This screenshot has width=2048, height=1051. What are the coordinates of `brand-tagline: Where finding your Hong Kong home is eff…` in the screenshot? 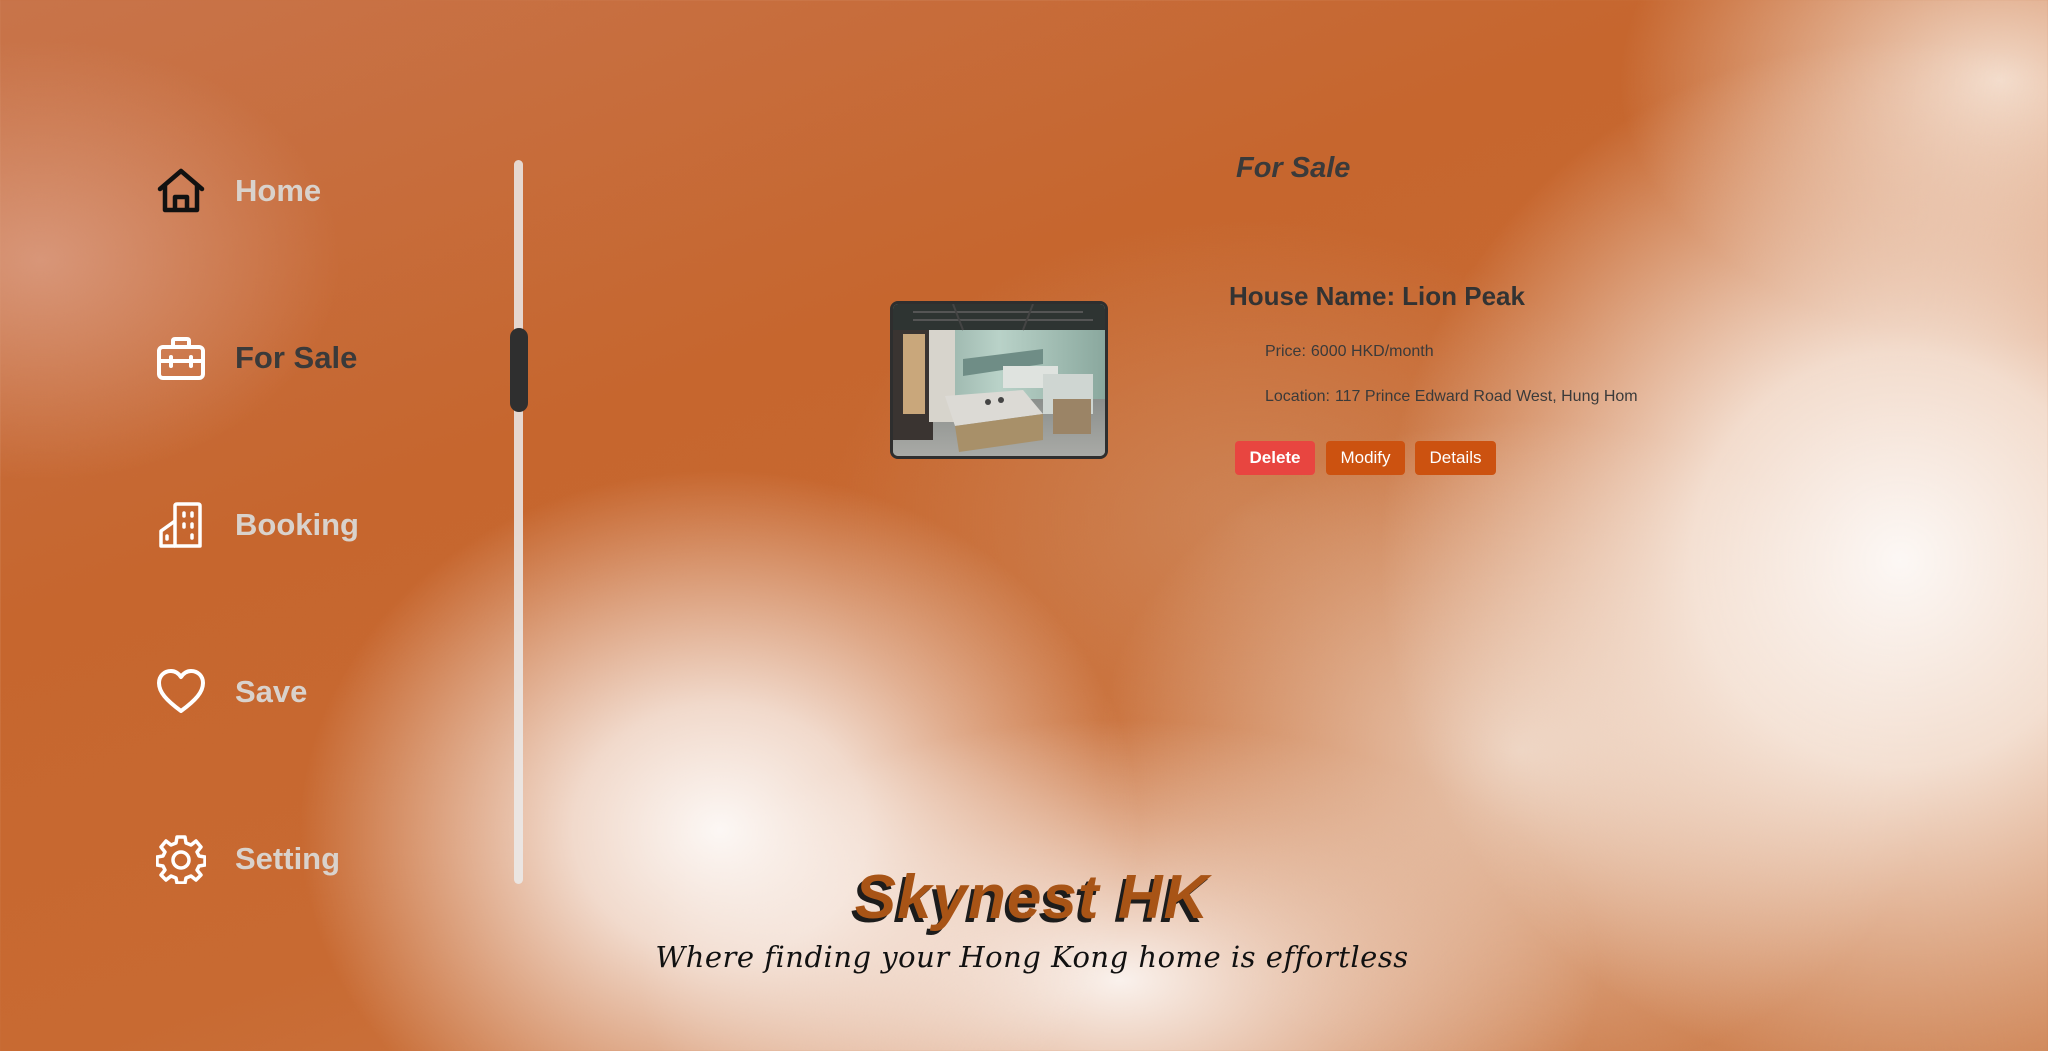 It's located at (1032, 957).